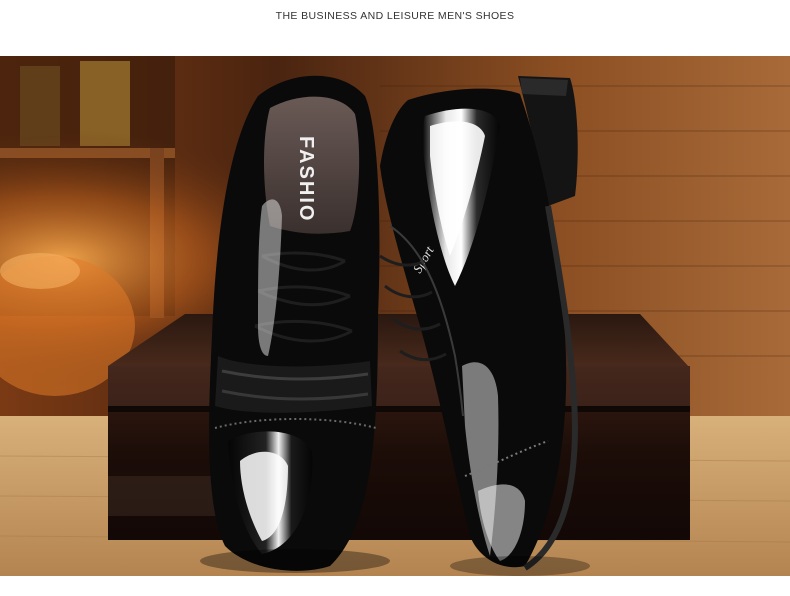 This screenshot has width=790, height=596. I want to click on page-footer, so click(395, 586).